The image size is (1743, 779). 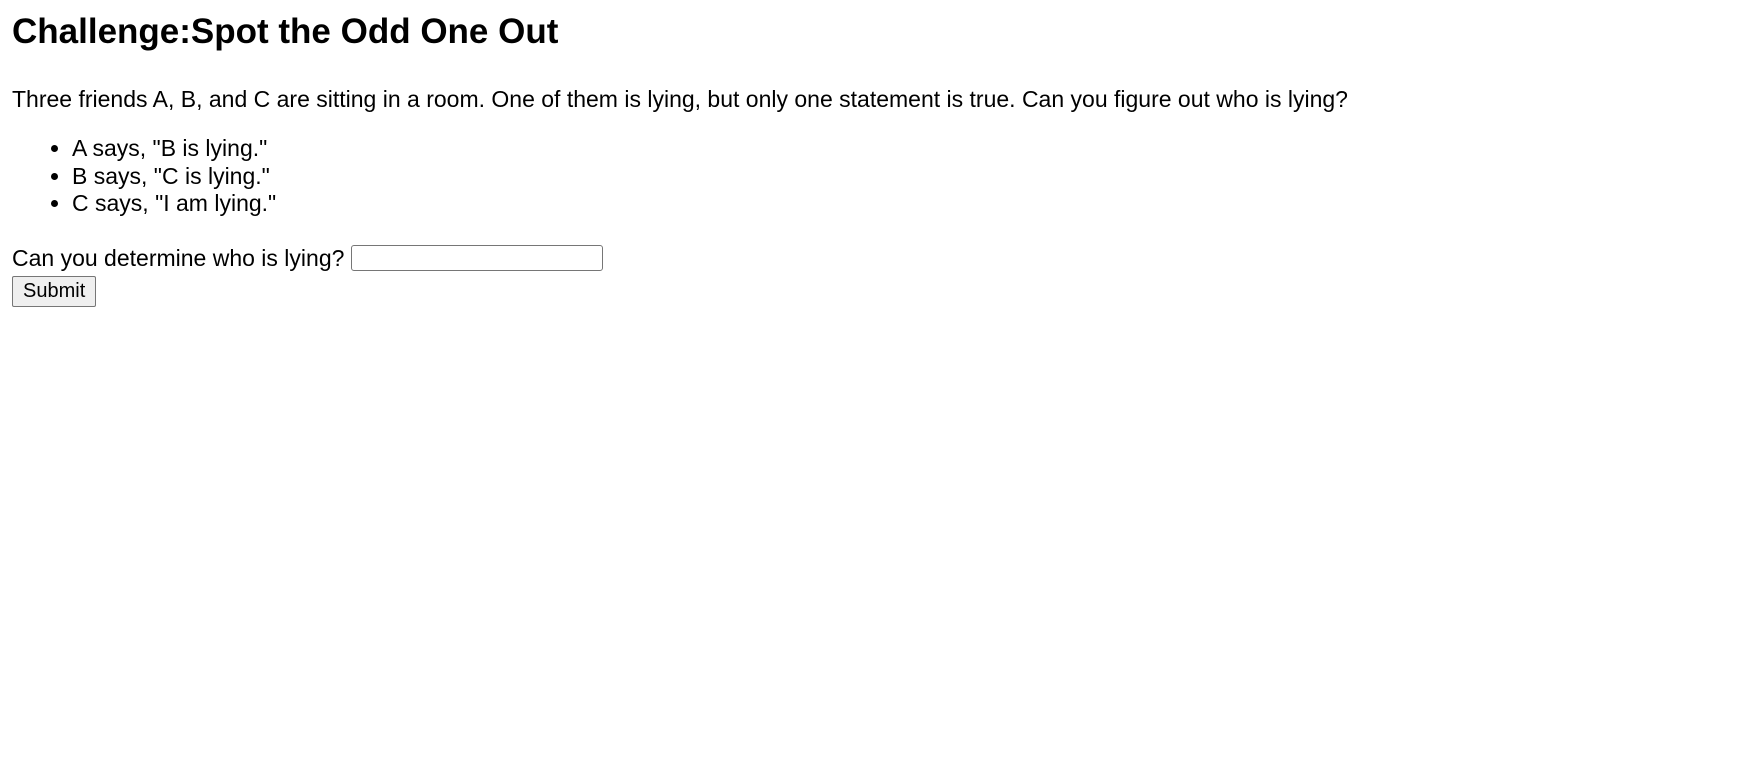 I want to click on statement-a: A says, "B is lying.", so click(x=907, y=149).